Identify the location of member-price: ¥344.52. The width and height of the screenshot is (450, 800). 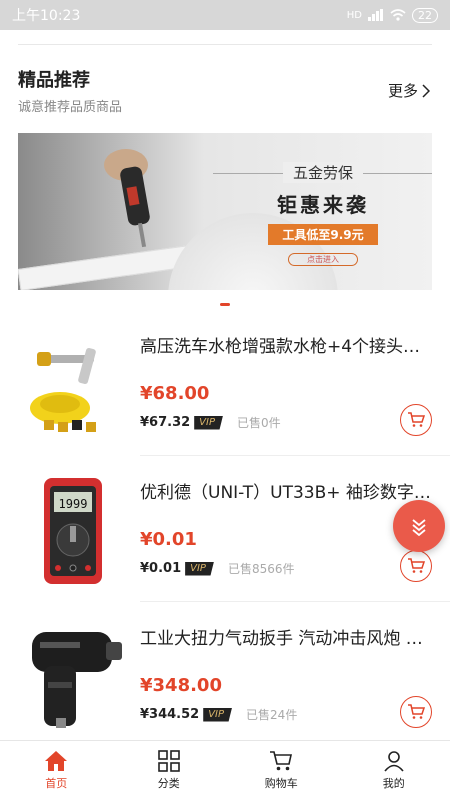
(170, 714).